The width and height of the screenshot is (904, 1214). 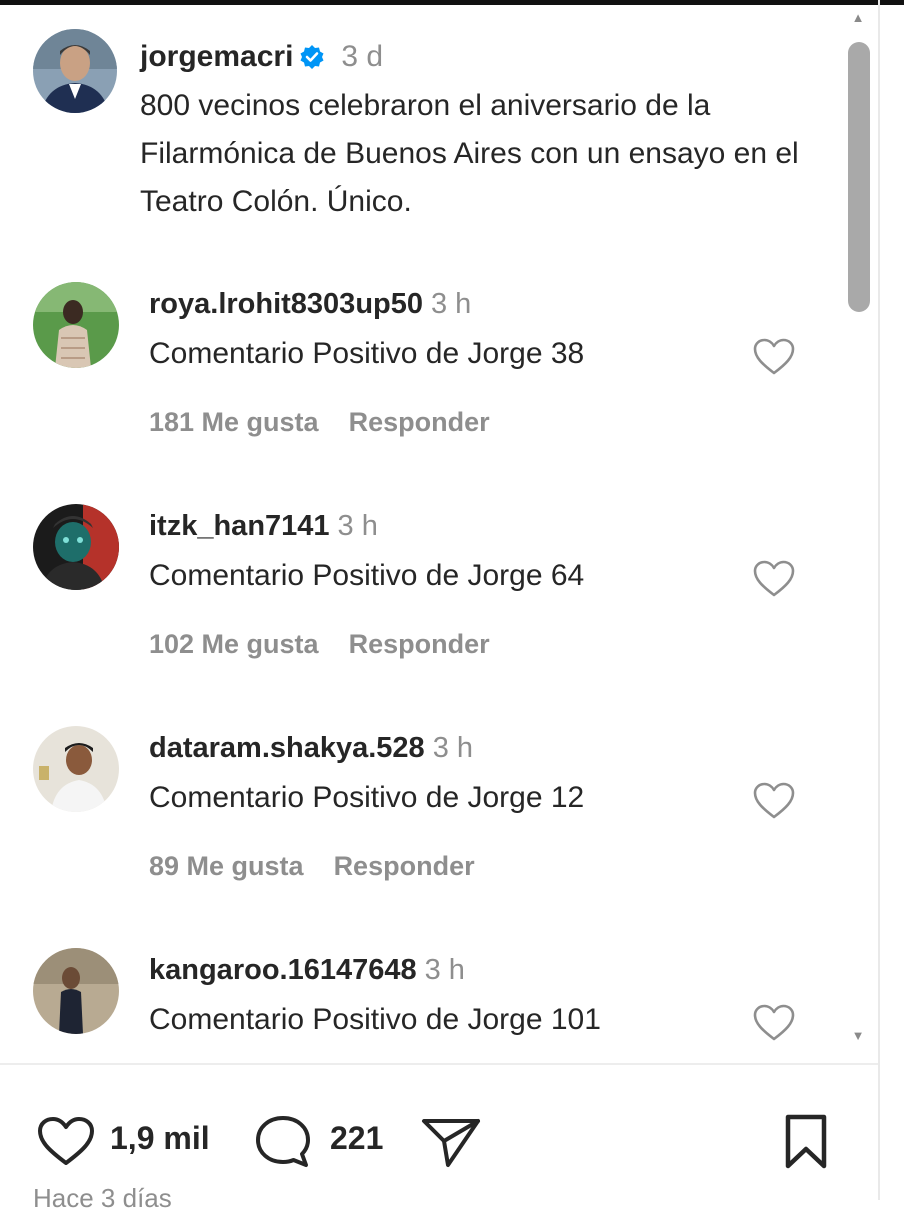 I want to click on comment-like-count: 181 Me gusta, so click(x=234, y=422).